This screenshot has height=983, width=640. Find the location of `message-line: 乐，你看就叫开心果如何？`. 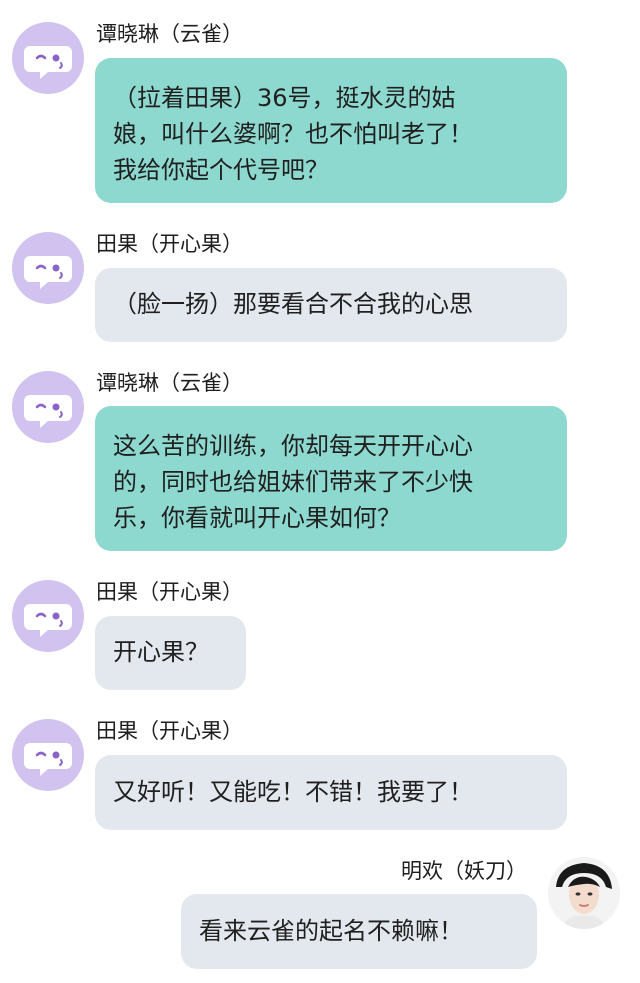

message-line: 乐，你看就叫开心果如何？ is located at coordinates (257, 518).